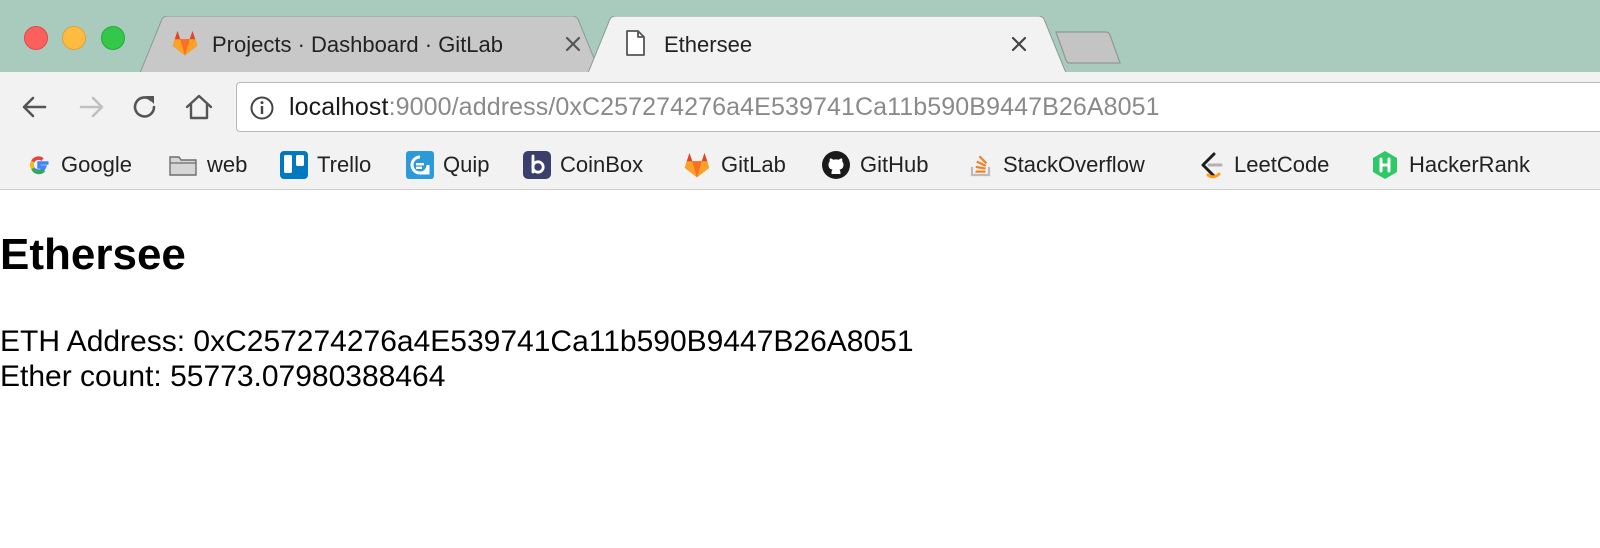 This screenshot has width=1600, height=548. What do you see at coordinates (96, 164) in the screenshot?
I see `bookmark-label: Google` at bounding box center [96, 164].